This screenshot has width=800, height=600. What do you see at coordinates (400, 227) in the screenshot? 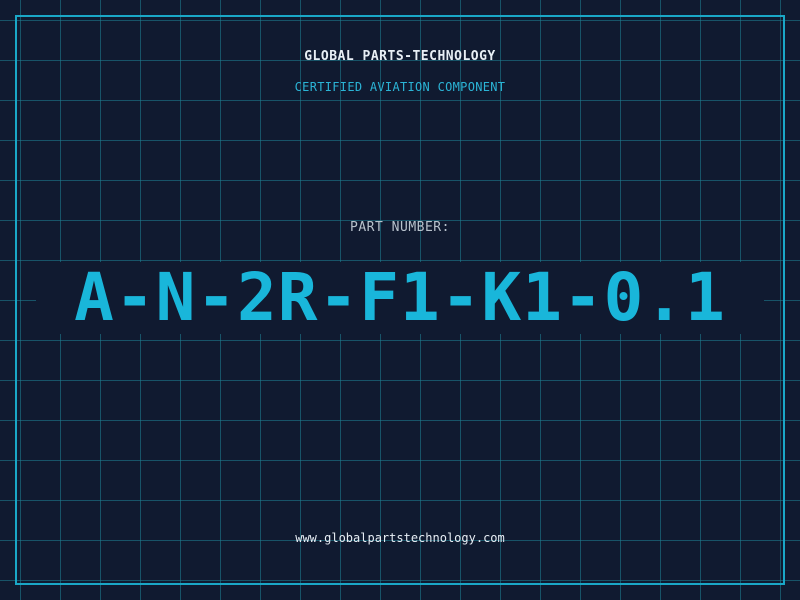
I see `part-number-label: PART NUMBER:` at bounding box center [400, 227].